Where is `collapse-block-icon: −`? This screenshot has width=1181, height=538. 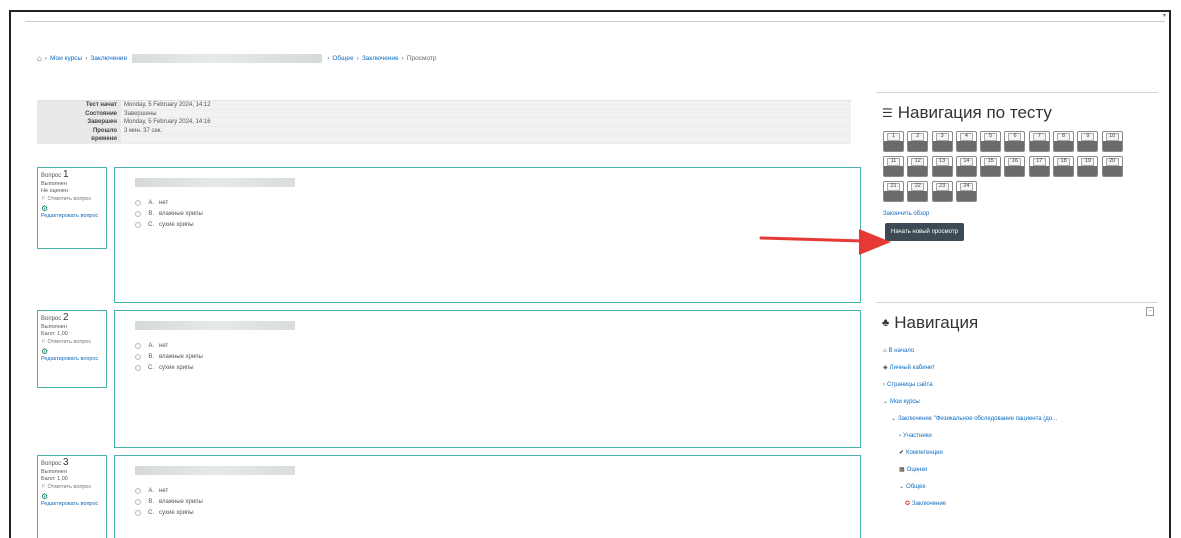
collapse-block-icon: − is located at coordinates (1150, 311).